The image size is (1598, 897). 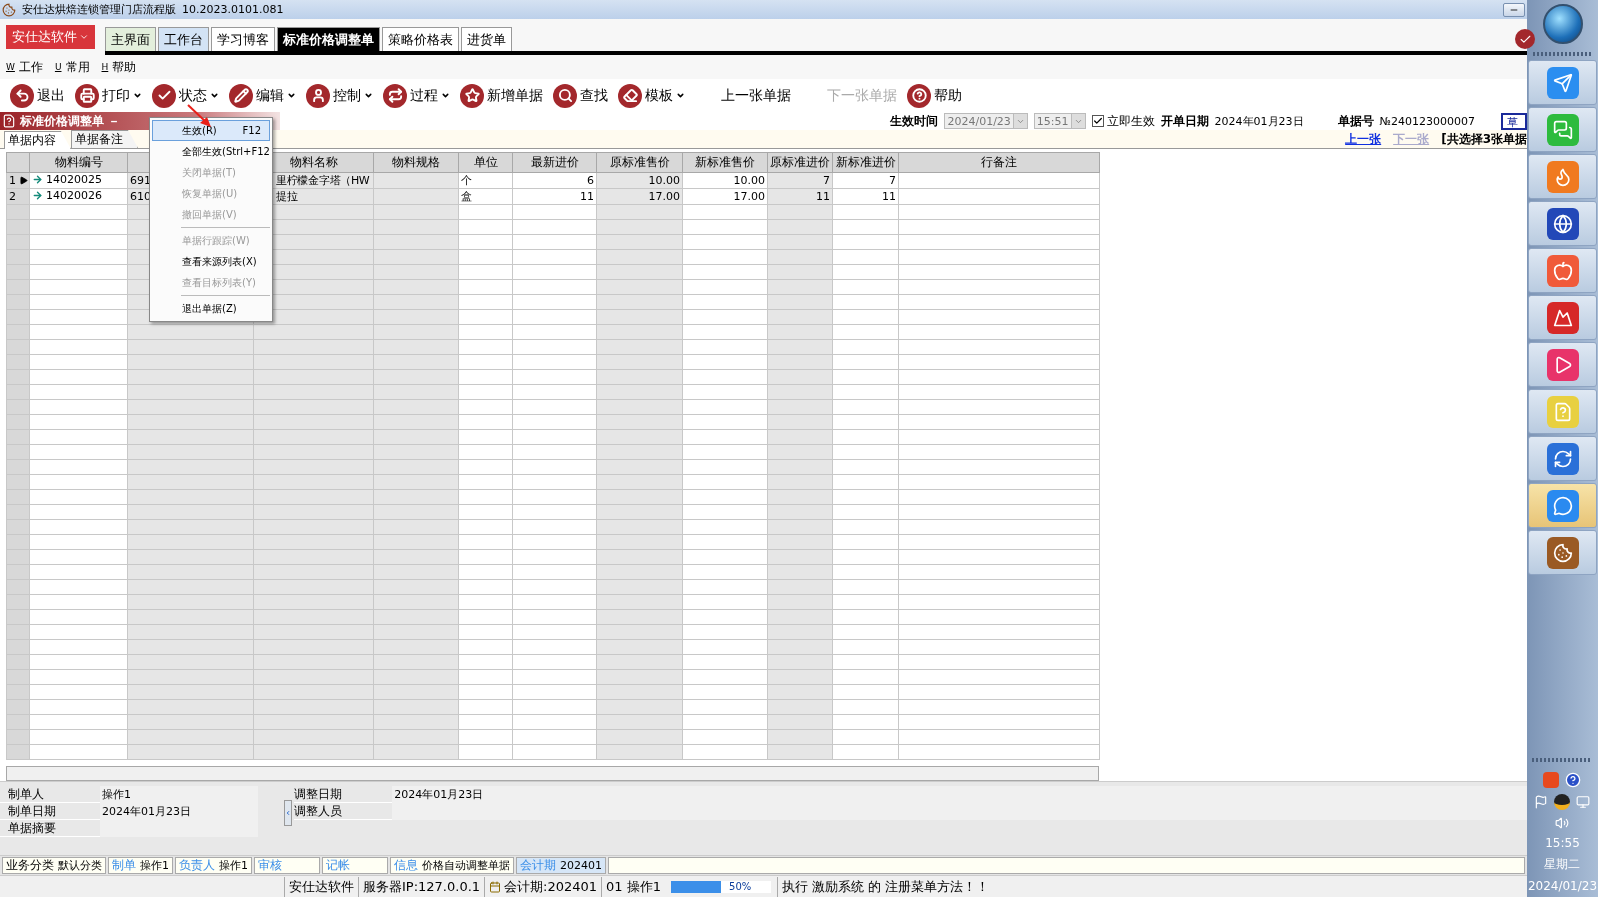 I want to click on tab: 工作台, so click(x=183, y=39).